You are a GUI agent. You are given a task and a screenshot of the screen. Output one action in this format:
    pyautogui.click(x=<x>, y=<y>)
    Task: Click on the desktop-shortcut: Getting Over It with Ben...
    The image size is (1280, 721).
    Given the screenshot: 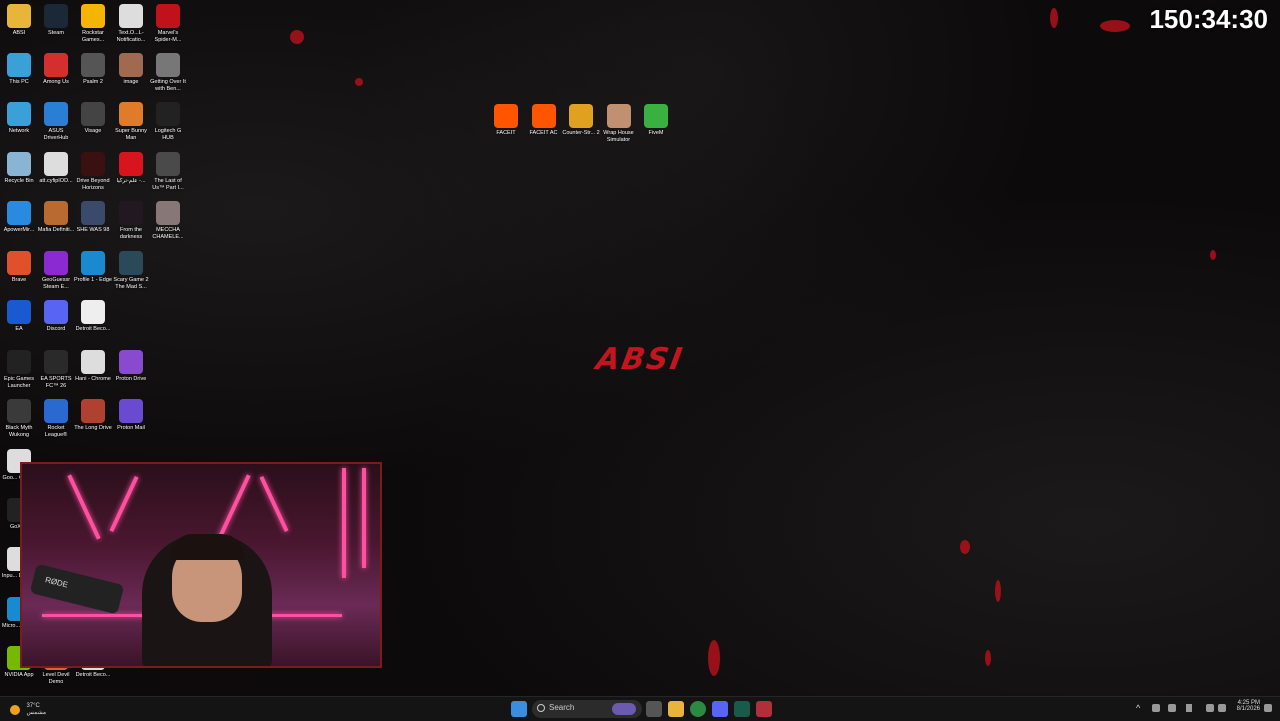 What is the action you would take?
    pyautogui.click(x=168, y=73)
    